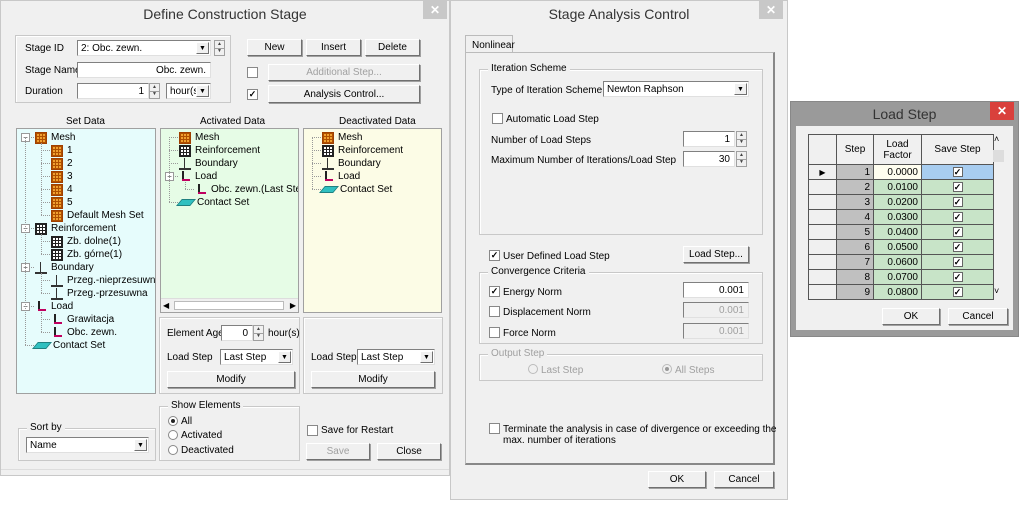  I want to click on table-row: 3 0.0200 ✓, so click(901, 202).